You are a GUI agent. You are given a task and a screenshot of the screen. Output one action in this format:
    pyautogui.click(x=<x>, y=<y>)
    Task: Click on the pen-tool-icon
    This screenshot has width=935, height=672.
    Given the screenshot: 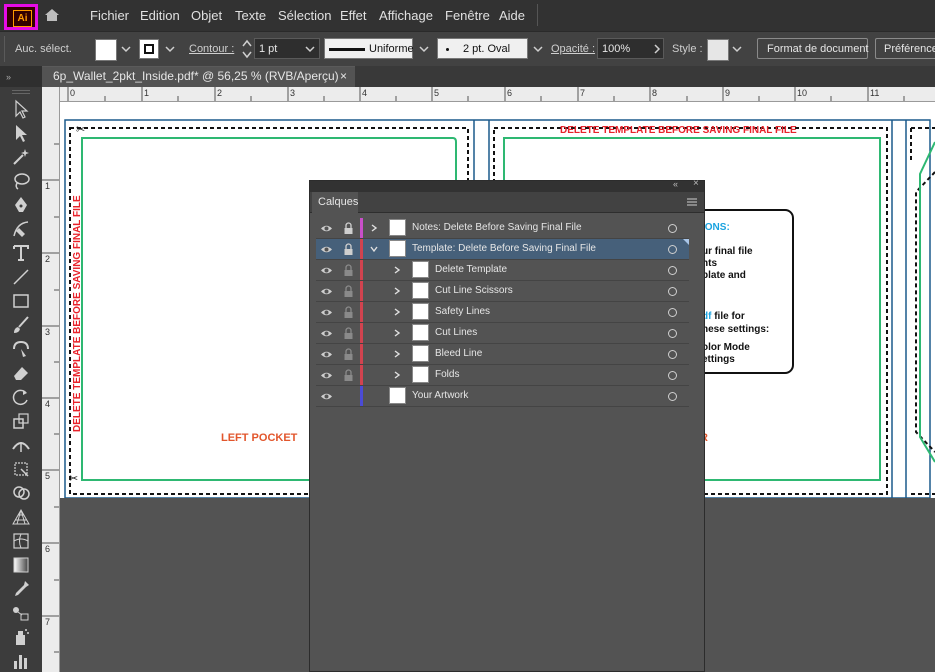 What is the action you would take?
    pyautogui.click(x=21, y=205)
    